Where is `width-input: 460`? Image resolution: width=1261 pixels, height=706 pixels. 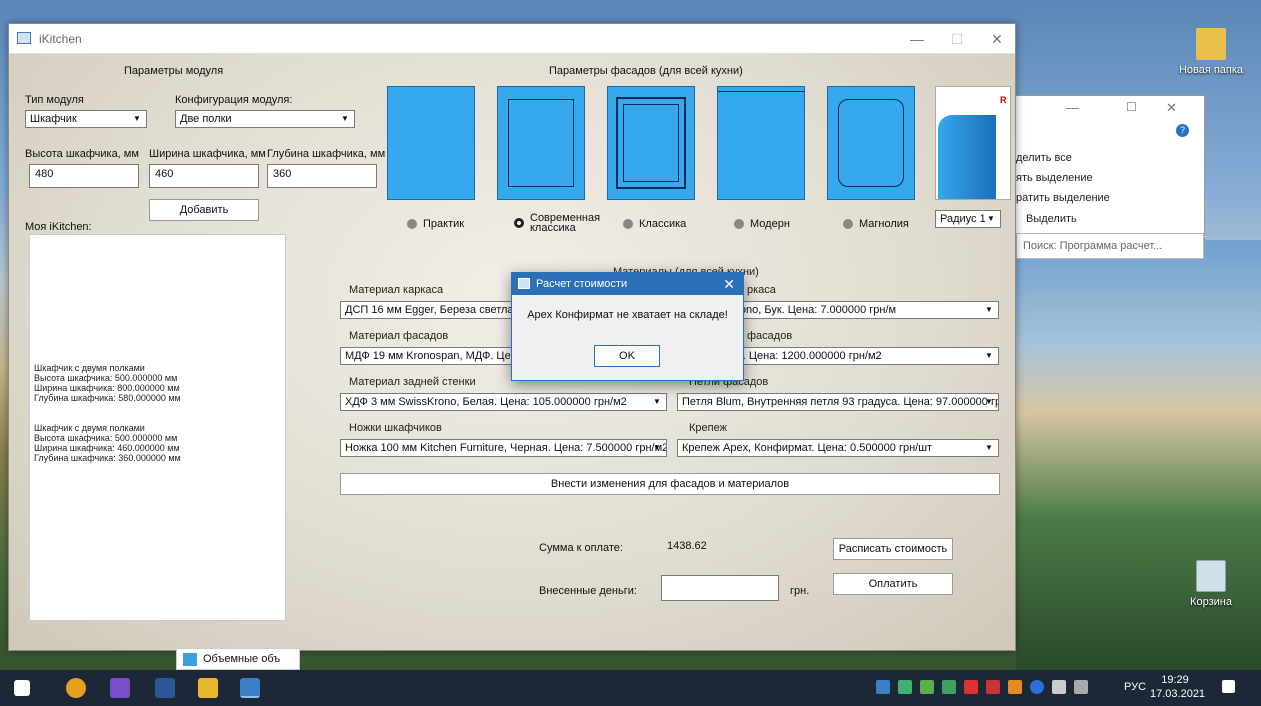
width-input: 460 is located at coordinates (204, 176).